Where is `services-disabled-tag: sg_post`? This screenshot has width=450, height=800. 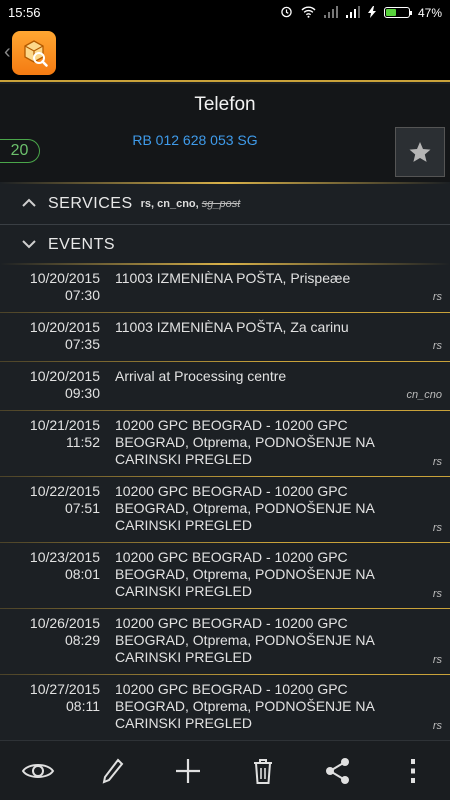
services-disabled-tag: sg_post is located at coordinates (221, 204).